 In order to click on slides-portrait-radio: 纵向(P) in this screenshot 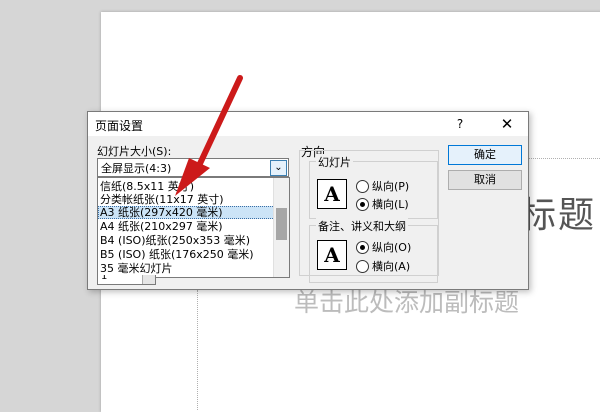, I will do `click(383, 185)`.